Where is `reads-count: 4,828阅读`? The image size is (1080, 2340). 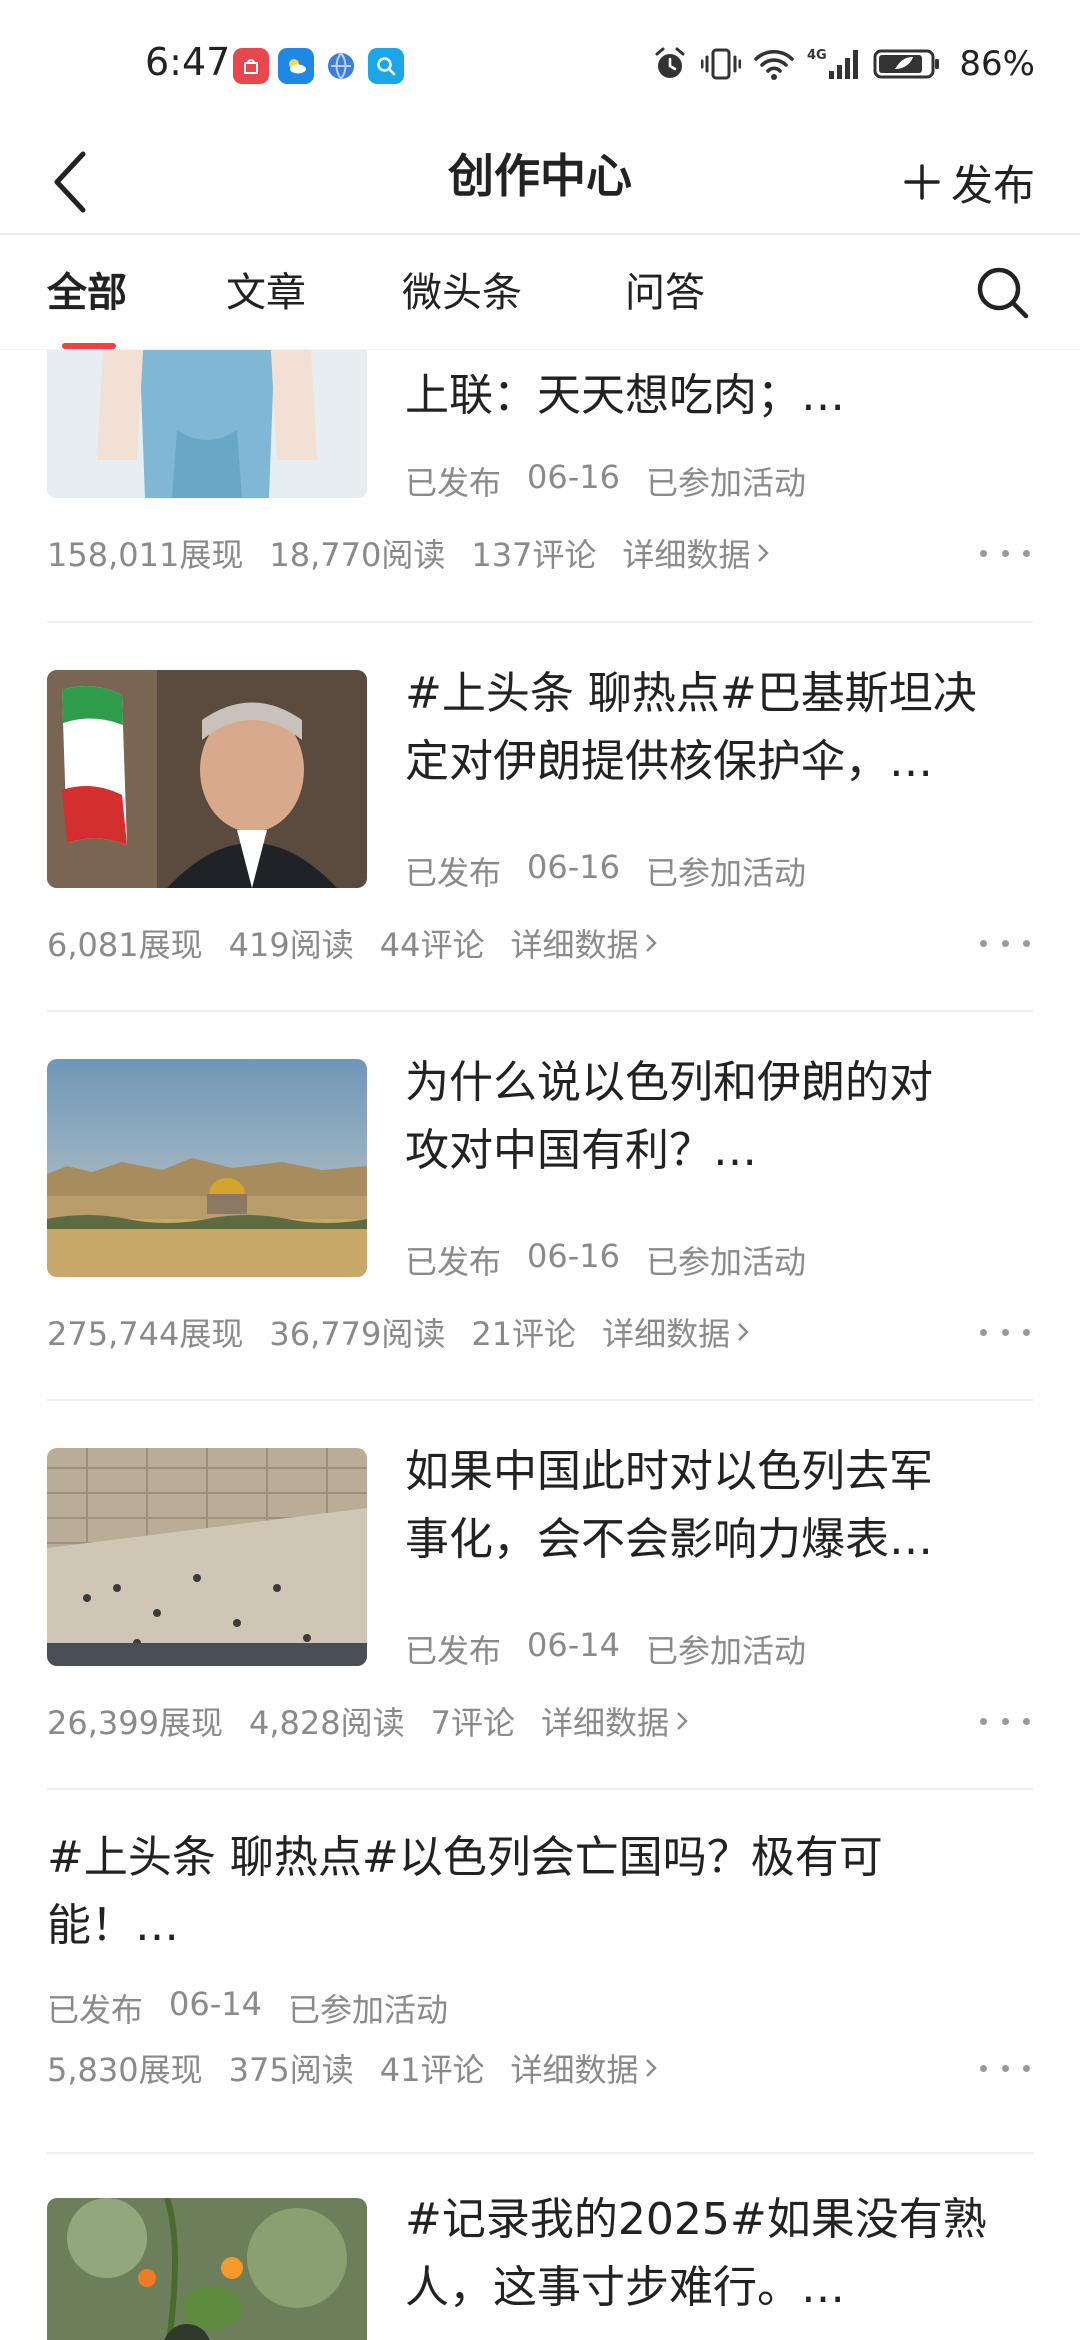
reads-count: 4,828阅读 is located at coordinates (326, 1723).